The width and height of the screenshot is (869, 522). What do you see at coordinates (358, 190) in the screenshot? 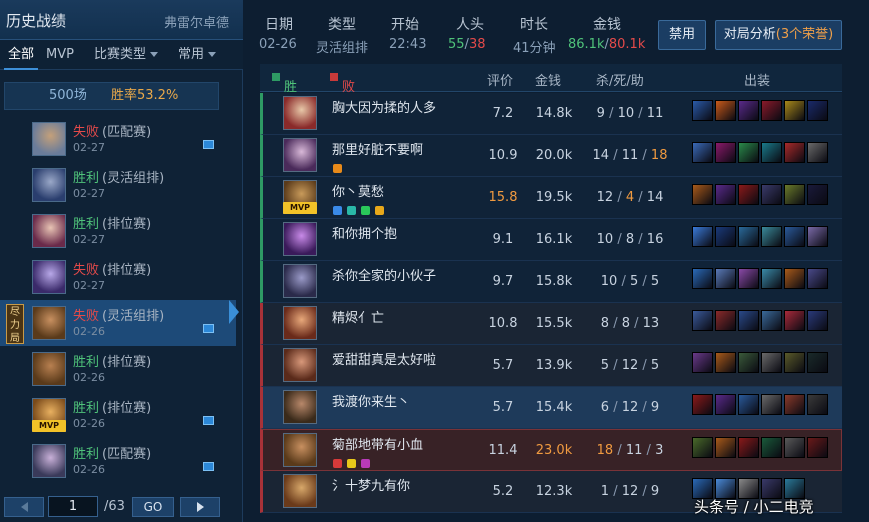
I see `player-name: 你丶莫愁` at bounding box center [358, 190].